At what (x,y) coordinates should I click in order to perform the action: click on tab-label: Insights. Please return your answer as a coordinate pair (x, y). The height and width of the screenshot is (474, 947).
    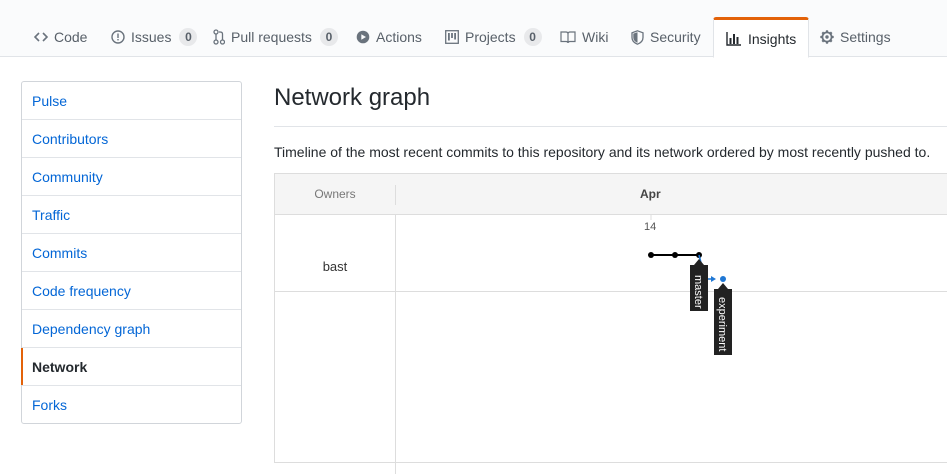
    Looking at the image, I should click on (772, 38).